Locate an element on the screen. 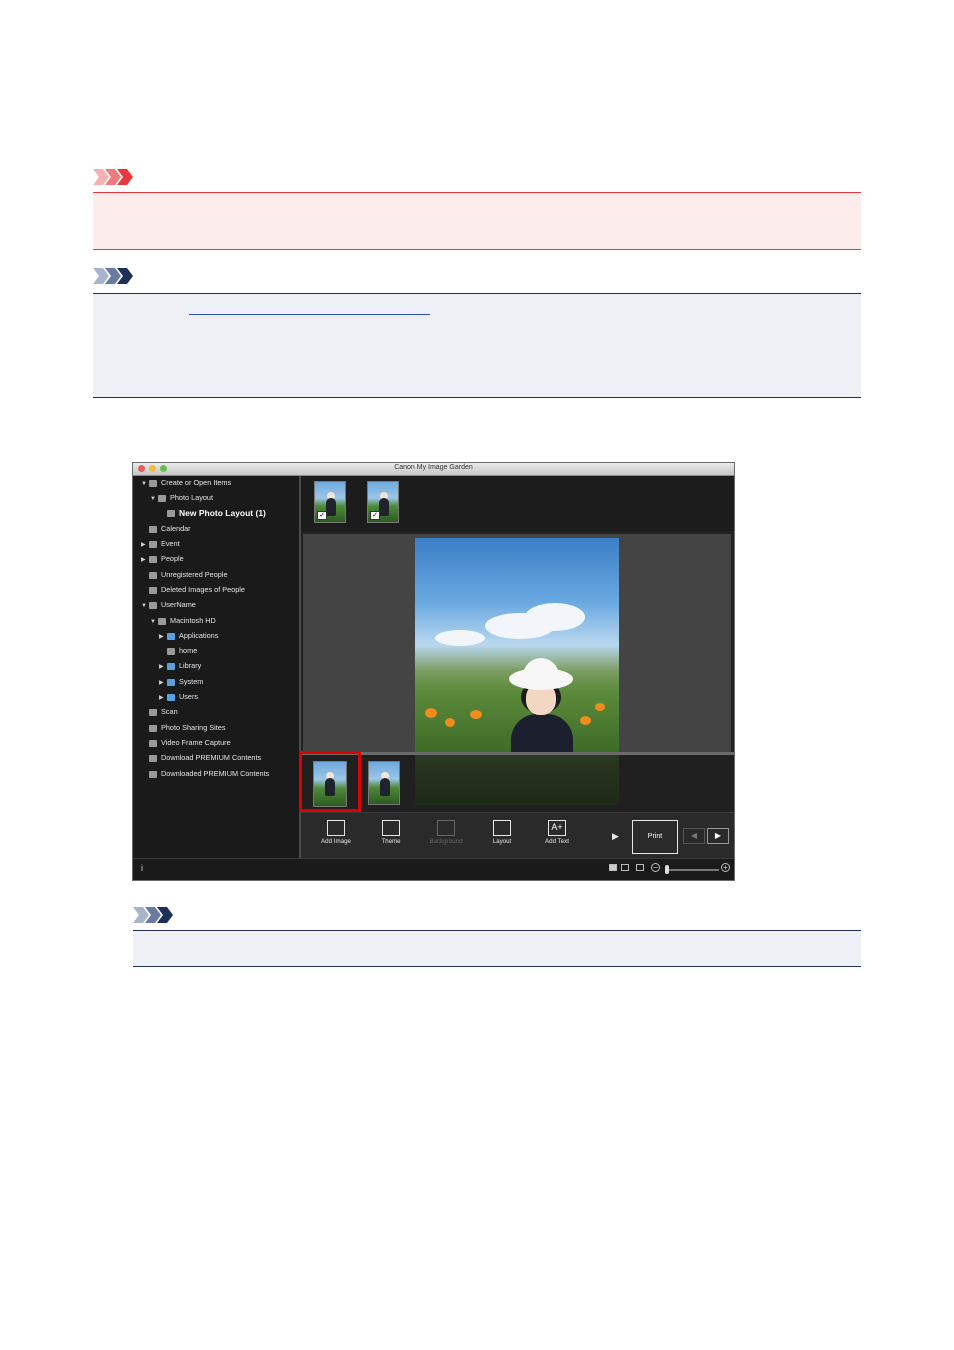  selected-images-strip: ✓ ✓ is located at coordinates (517, 503).